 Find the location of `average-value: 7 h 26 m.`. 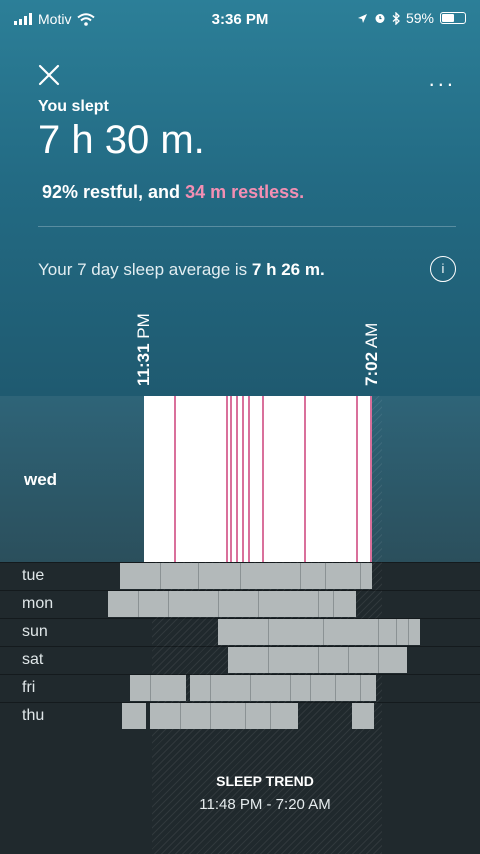

average-value: 7 h 26 m. is located at coordinates (288, 269).